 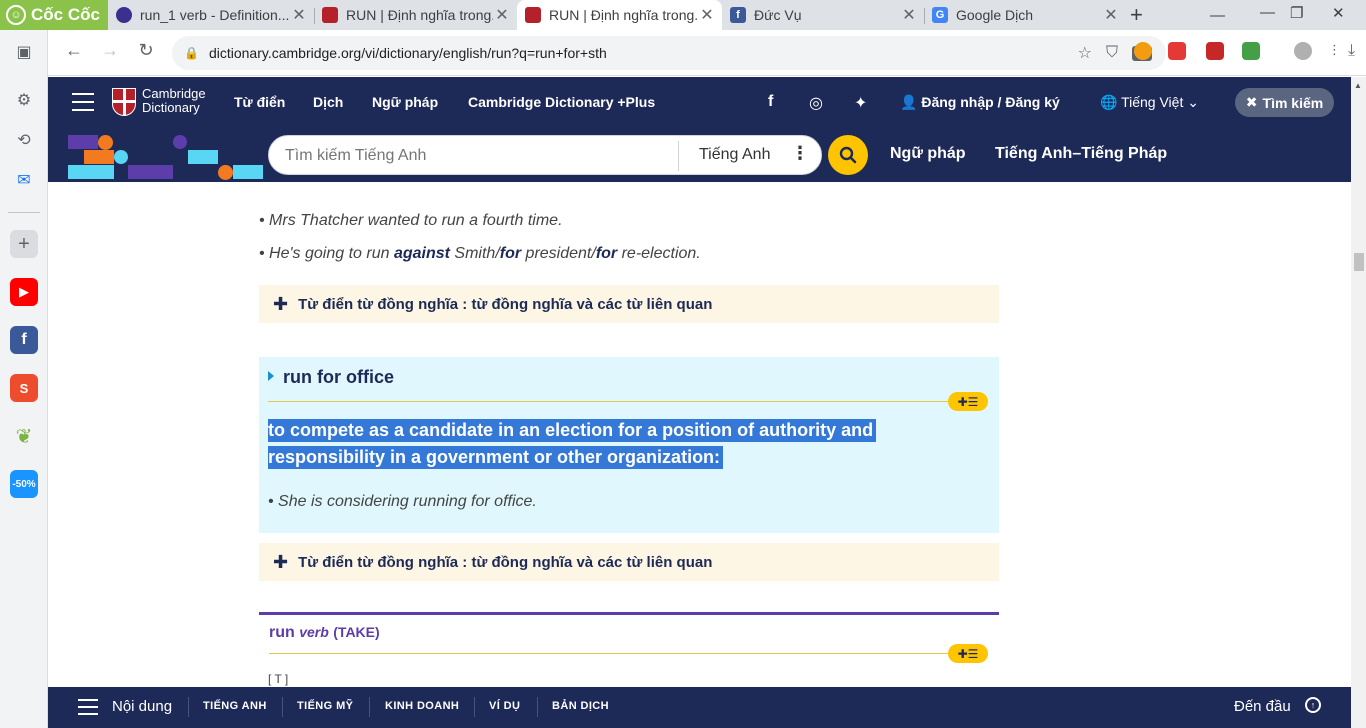 I want to click on tab-run-1-verb: run_1 verb - Definition... ✕, so click(x=211, y=15).